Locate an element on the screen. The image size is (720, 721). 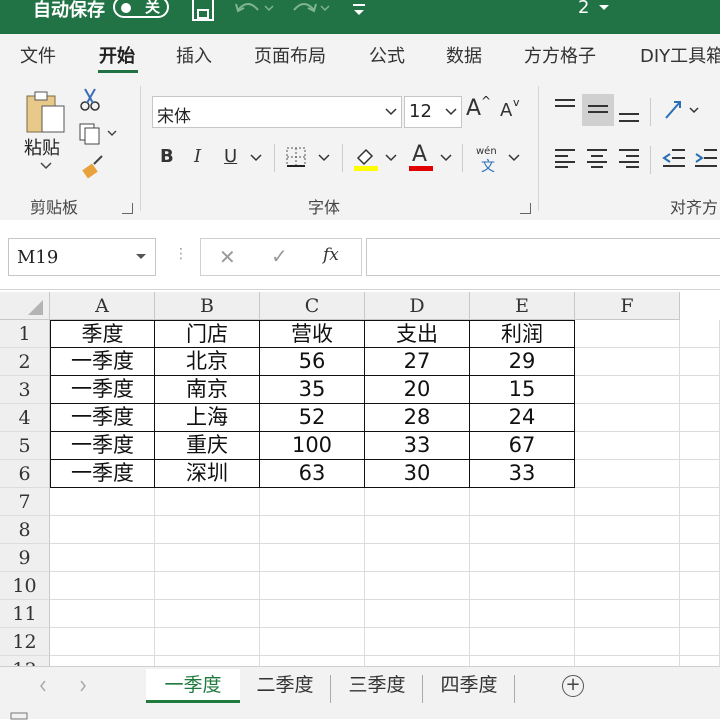
row-header-5: 5 is located at coordinates (25, 446).